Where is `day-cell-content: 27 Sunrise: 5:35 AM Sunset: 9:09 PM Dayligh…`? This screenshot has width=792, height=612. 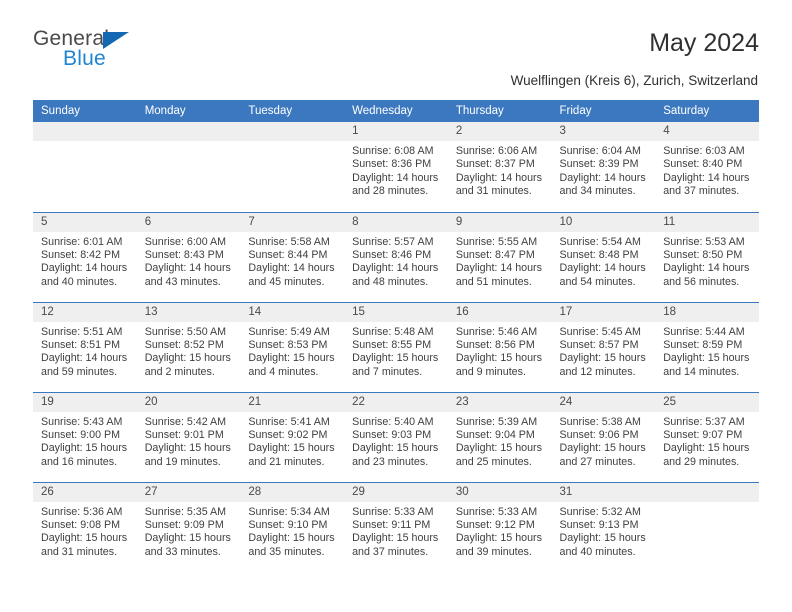 day-cell-content: 27 Sunrise: 5:35 AM Sunset: 9:09 PM Dayligh… is located at coordinates (188, 527).